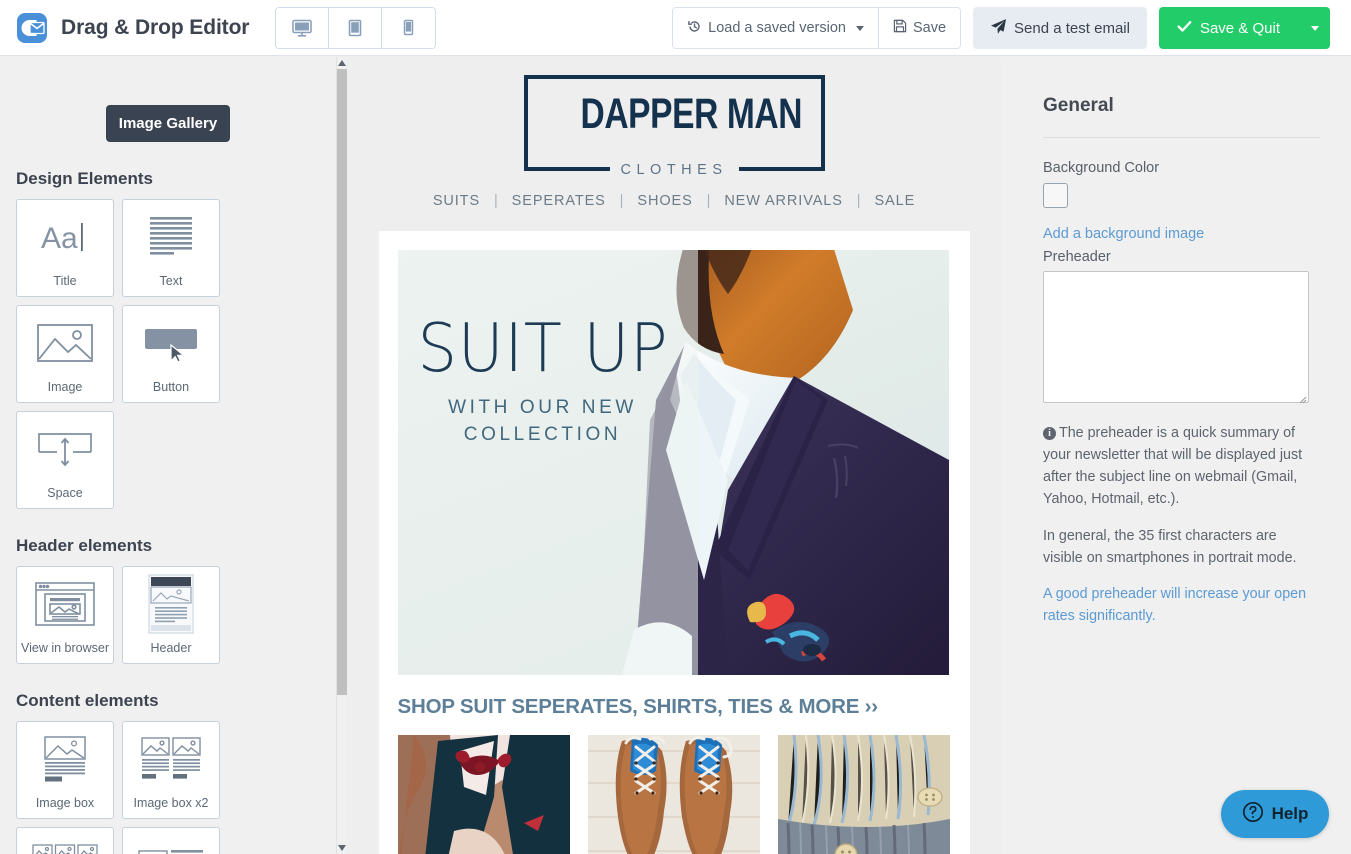 The width and height of the screenshot is (1351, 854). What do you see at coordinates (171, 604) in the screenshot?
I see `page-header-icon` at bounding box center [171, 604].